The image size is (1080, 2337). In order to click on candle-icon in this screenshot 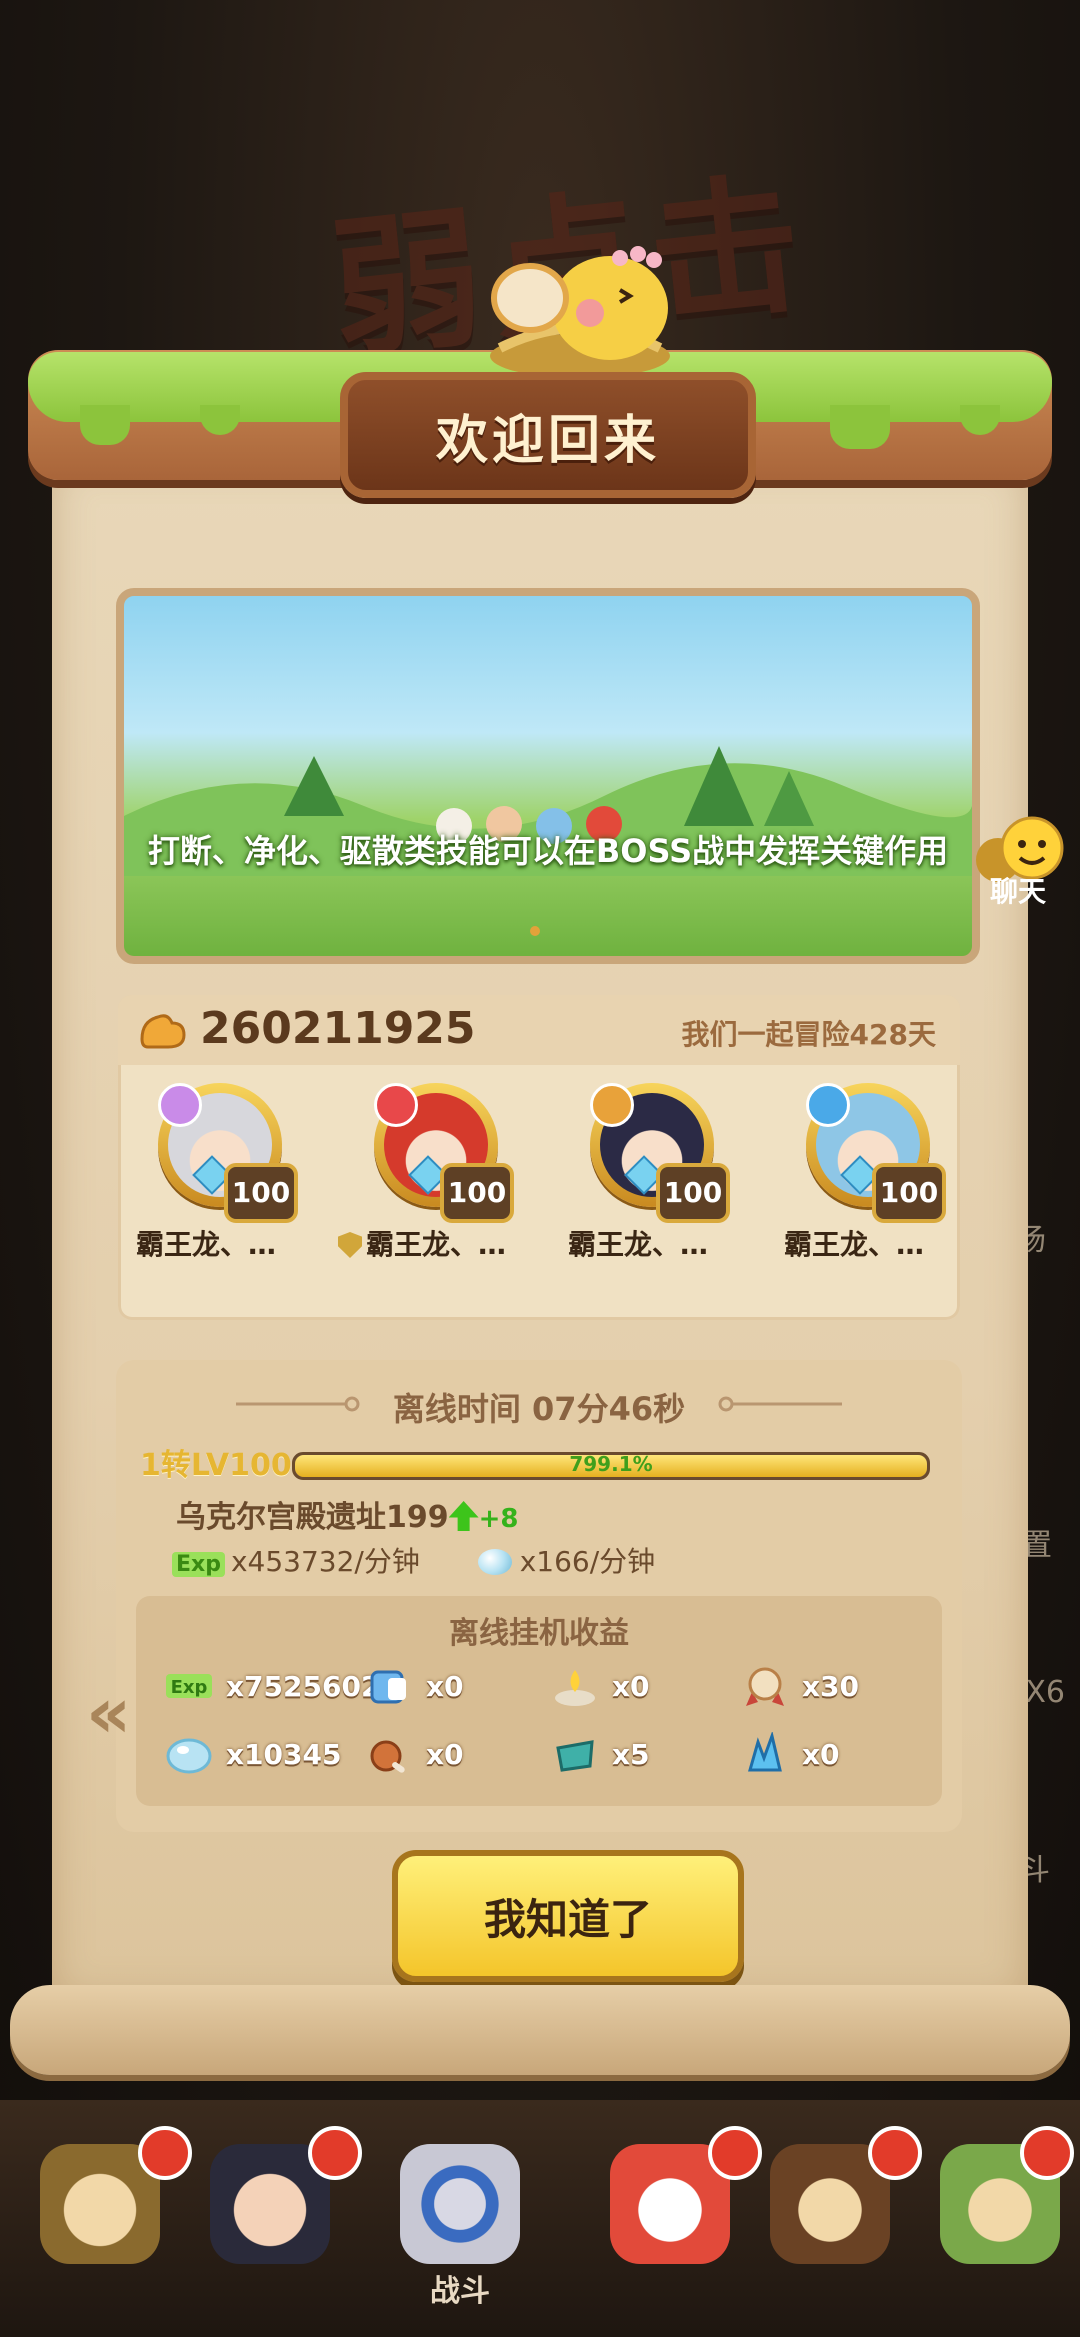, I will do `click(575, 1688)`.